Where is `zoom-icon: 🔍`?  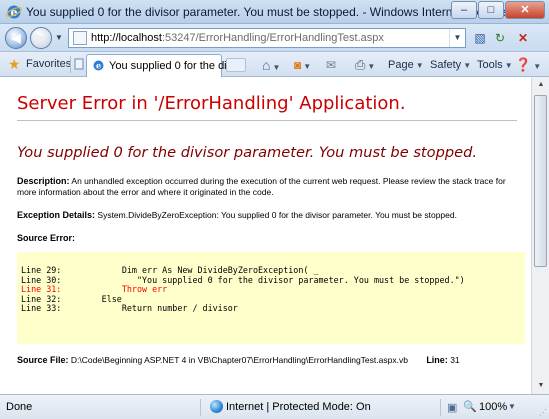
zoom-icon: 🔍 is located at coordinates (470, 406).